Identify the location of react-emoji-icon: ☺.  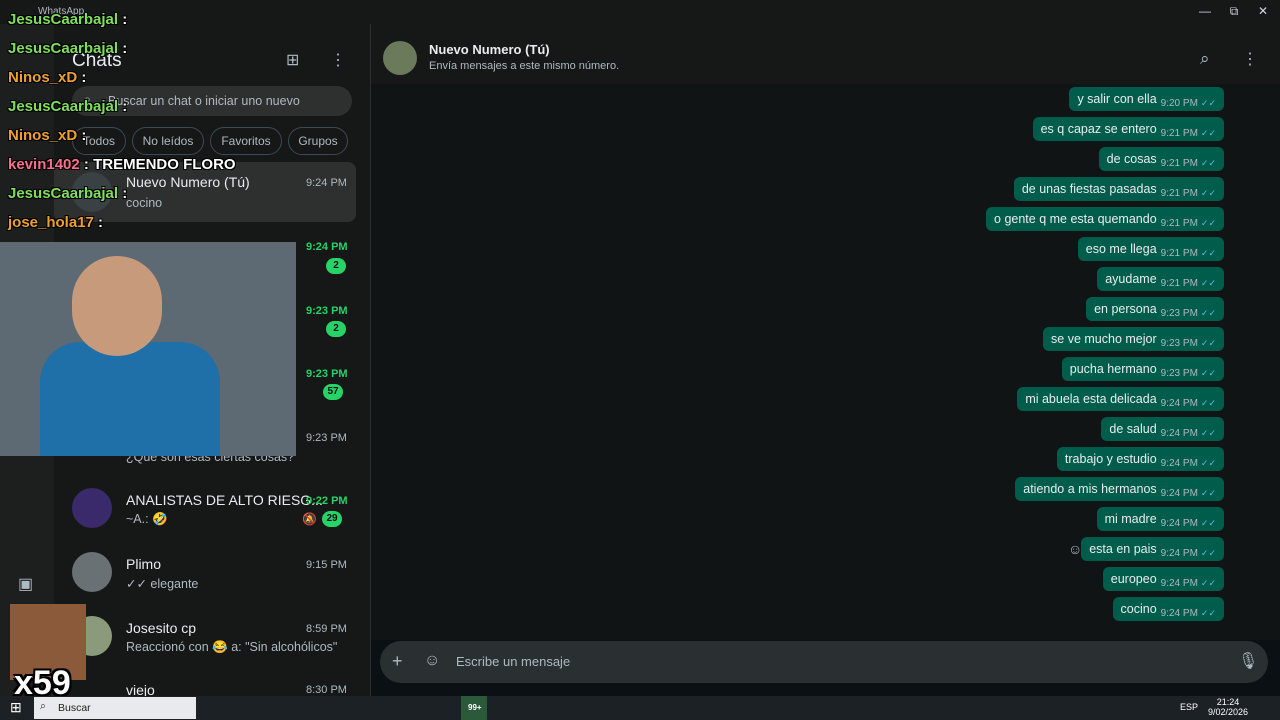
(1075, 549).